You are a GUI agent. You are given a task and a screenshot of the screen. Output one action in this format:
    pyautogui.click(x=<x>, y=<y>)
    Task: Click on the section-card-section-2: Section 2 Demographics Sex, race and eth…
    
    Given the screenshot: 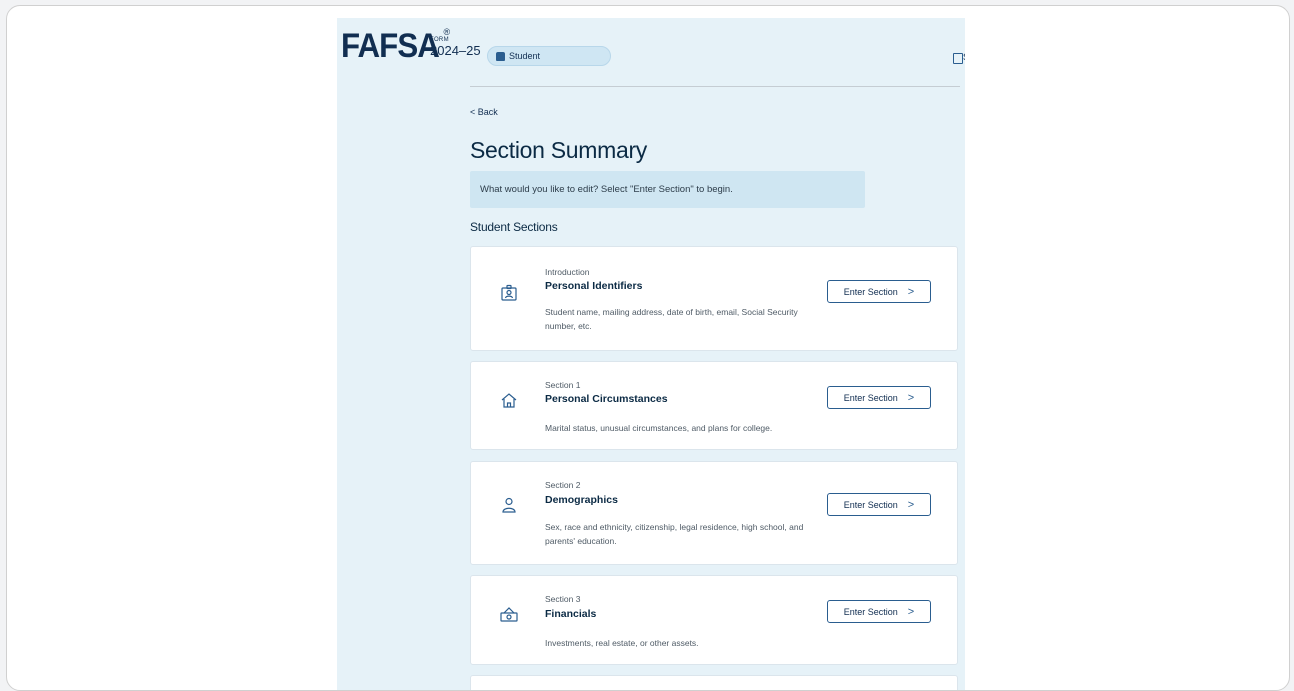 What is the action you would take?
    pyautogui.click(x=714, y=513)
    